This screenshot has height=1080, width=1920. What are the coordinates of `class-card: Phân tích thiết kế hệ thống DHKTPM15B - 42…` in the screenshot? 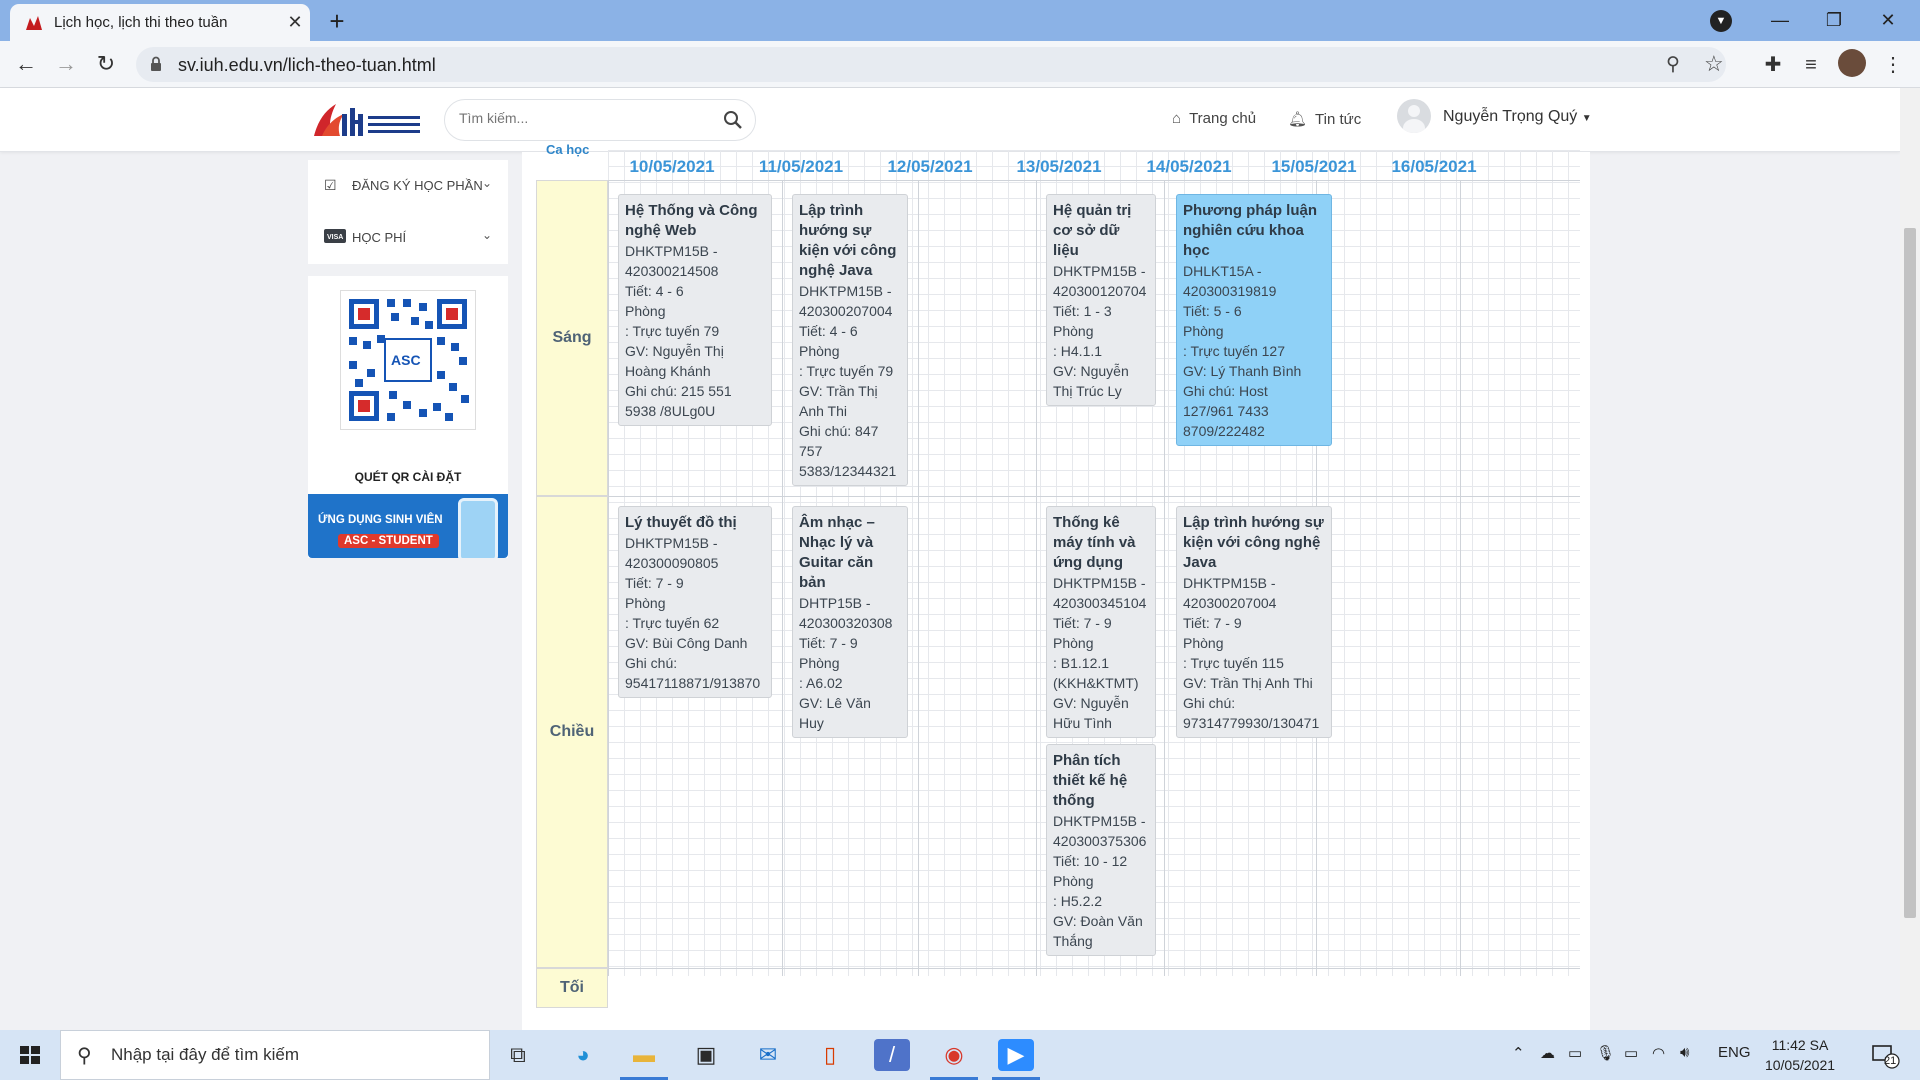 It's located at (1101, 850).